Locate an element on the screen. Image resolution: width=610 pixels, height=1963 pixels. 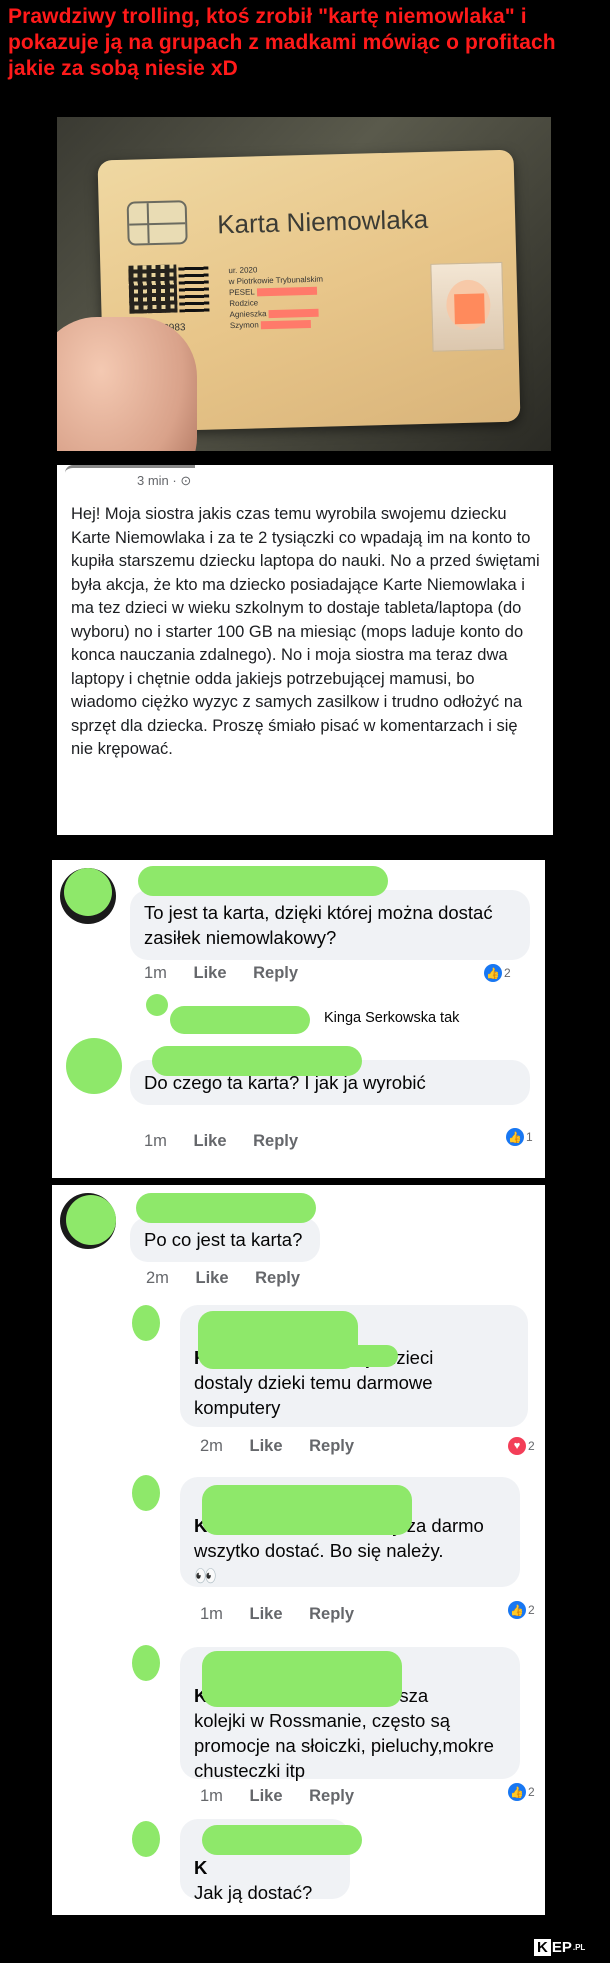
reply-preview: Kinga Serkowska tak is located at coordinates (391, 1018).